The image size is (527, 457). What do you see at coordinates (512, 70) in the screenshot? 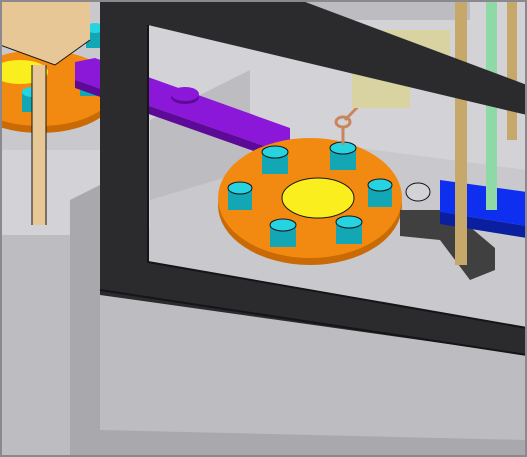
I see `tan-rod-right` at bounding box center [512, 70].